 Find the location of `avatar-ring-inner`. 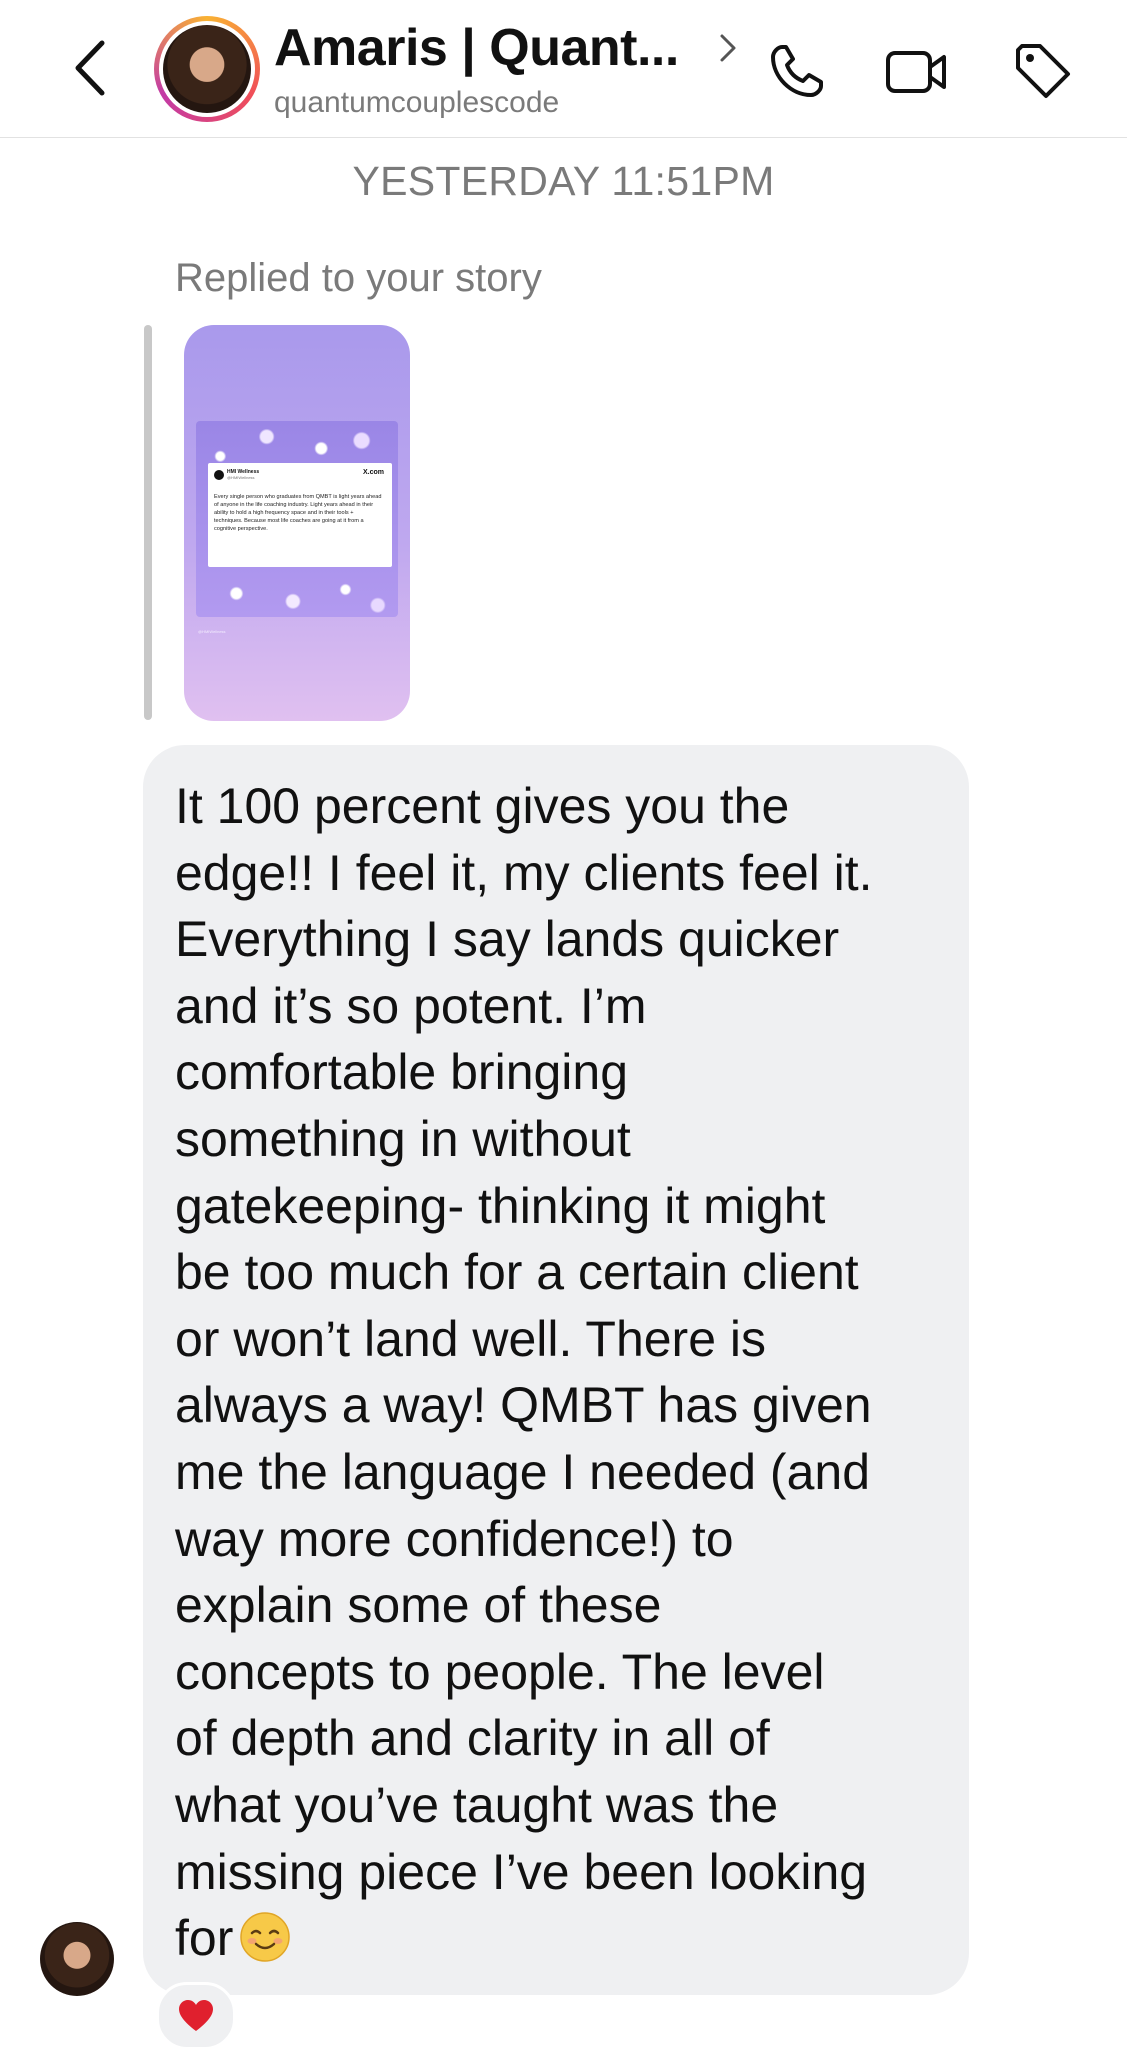

avatar-ring-inner is located at coordinates (207, 69).